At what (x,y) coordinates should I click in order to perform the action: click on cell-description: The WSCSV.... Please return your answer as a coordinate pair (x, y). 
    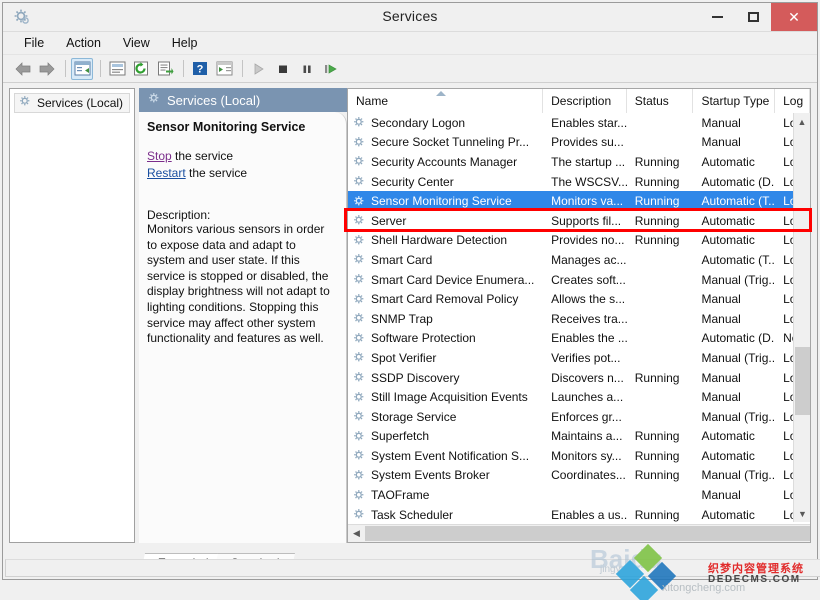
    Looking at the image, I should click on (589, 181).